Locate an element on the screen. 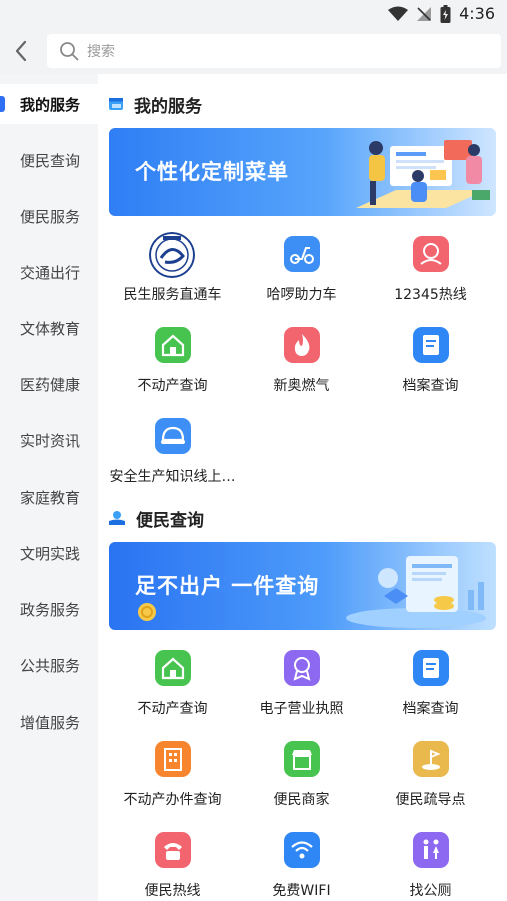  service-minsheng-express: 民生服务直通车 is located at coordinates (172, 274).